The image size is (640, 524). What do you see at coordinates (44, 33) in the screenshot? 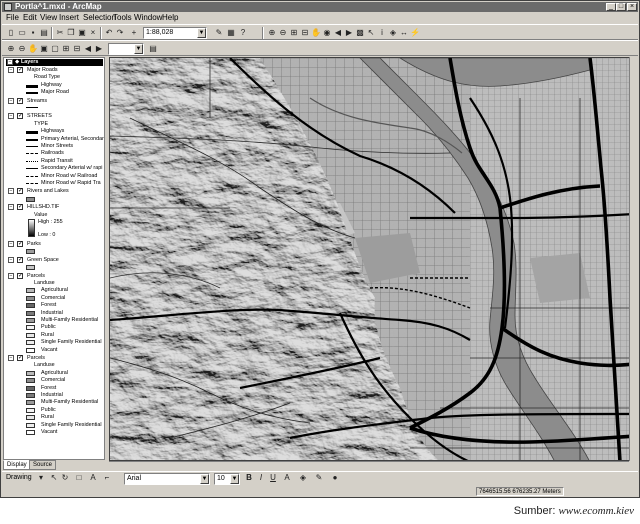
I see `print-icon: ▤` at bounding box center [44, 33].